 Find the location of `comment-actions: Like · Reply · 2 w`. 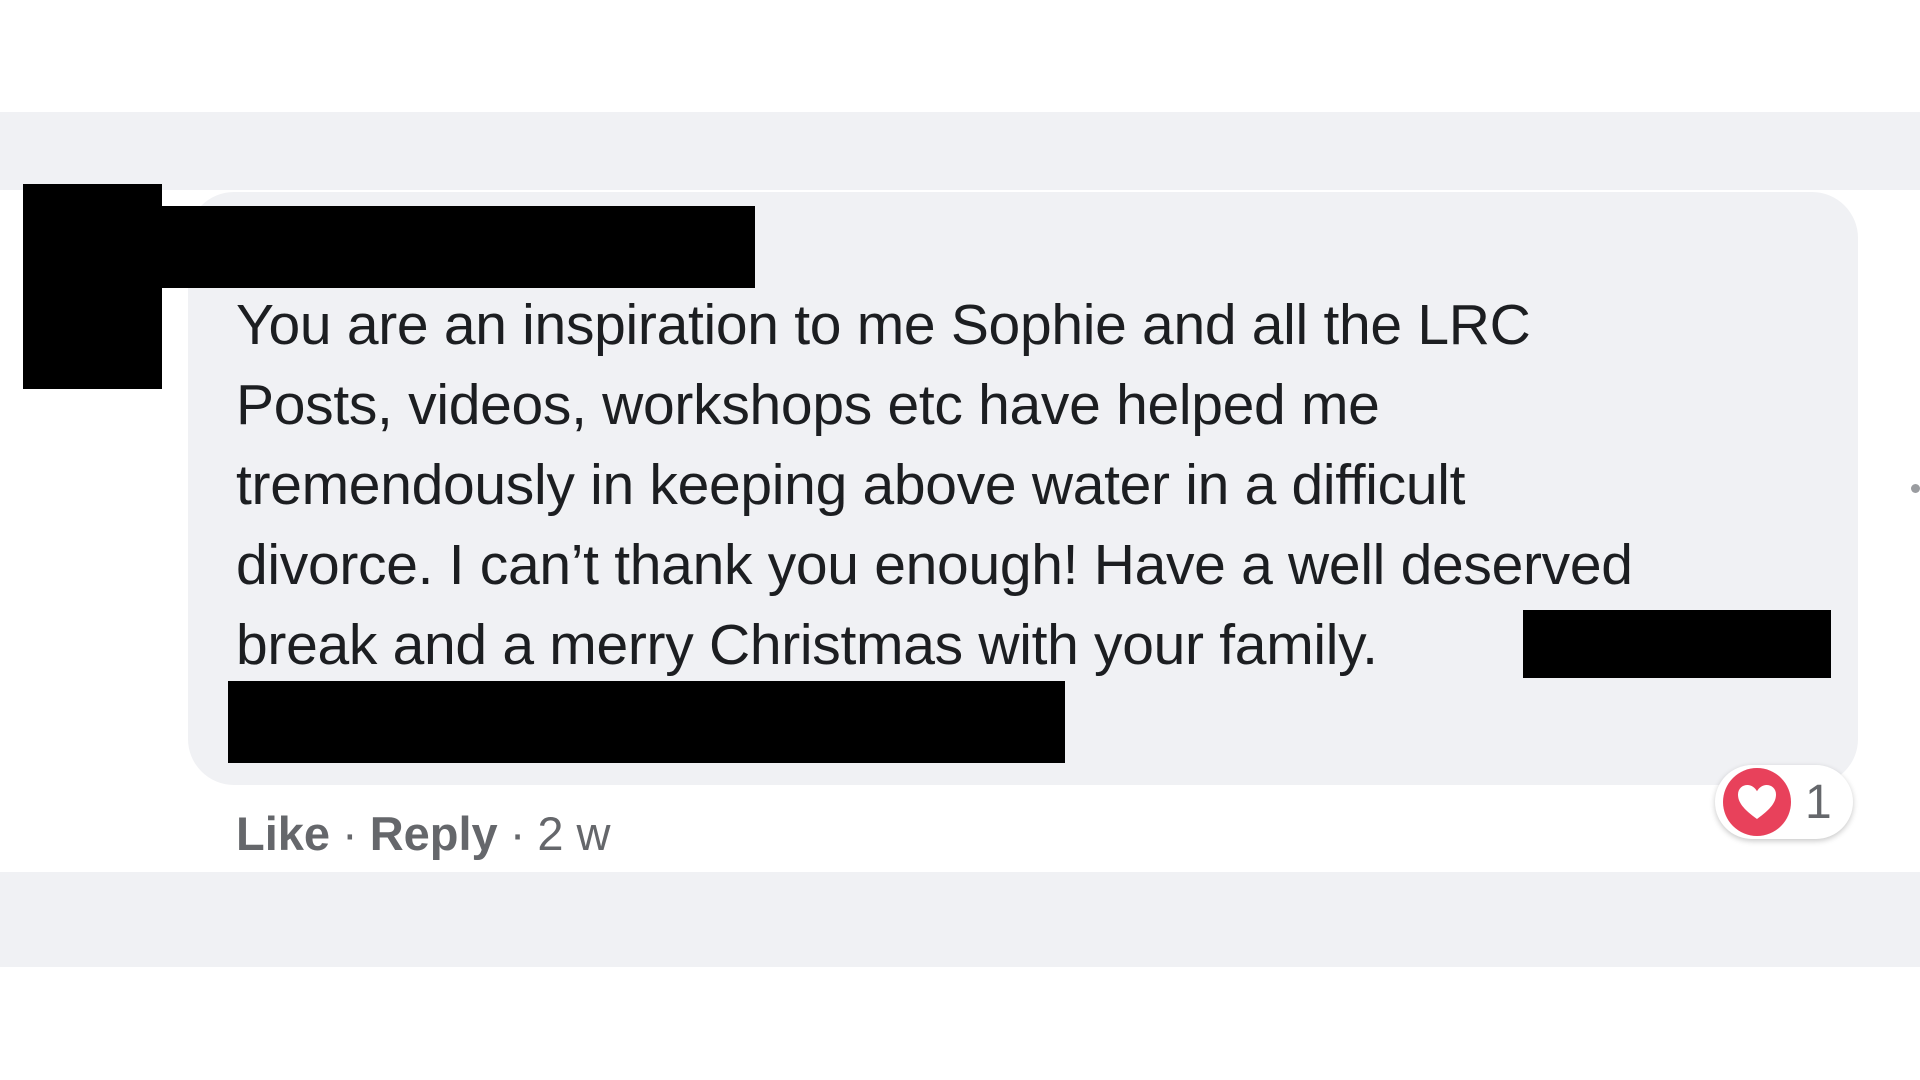

comment-actions: Like · Reply · 2 w is located at coordinates (423, 833).